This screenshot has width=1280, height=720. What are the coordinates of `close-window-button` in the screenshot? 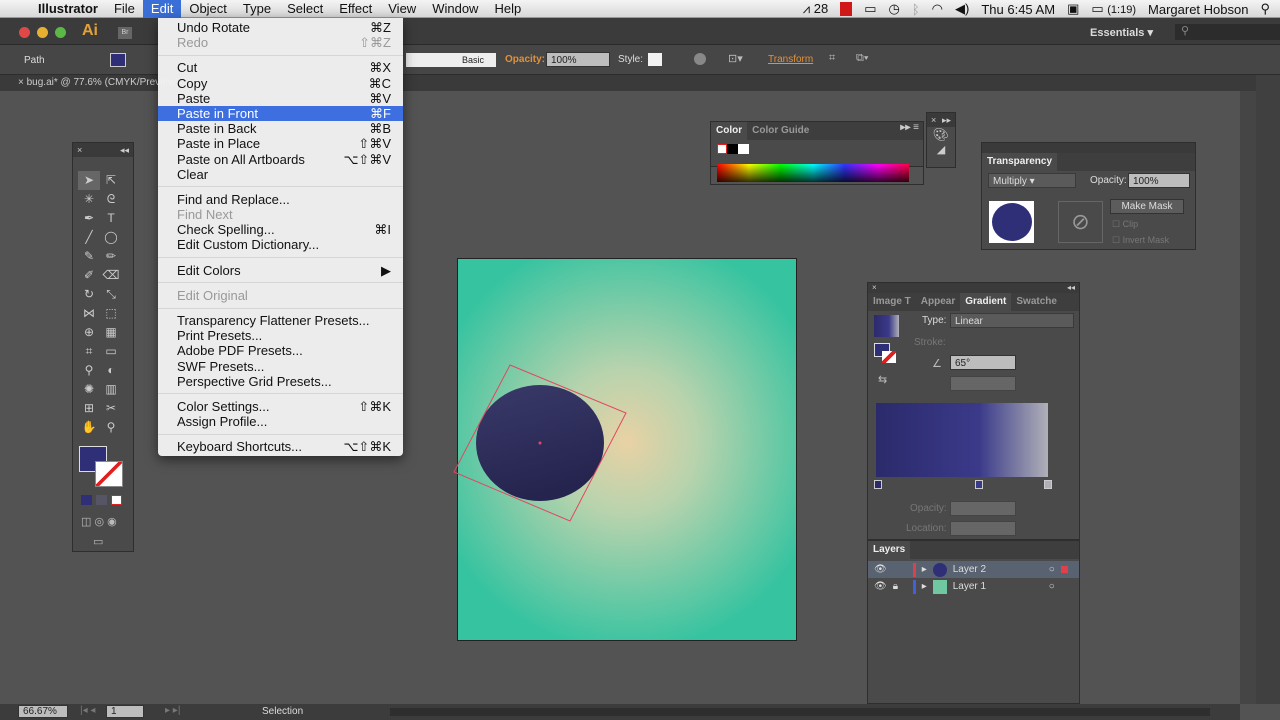 It's located at (24, 32).